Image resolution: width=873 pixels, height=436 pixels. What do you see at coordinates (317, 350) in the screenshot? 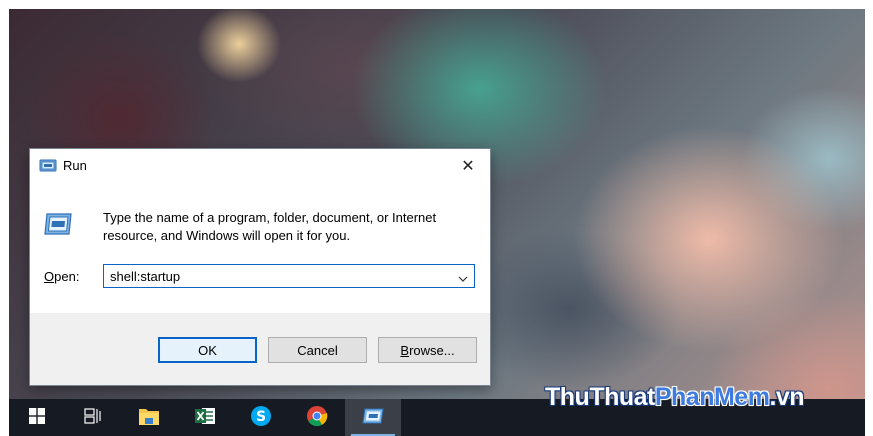
I see `cancel-button: Cancel` at bounding box center [317, 350].